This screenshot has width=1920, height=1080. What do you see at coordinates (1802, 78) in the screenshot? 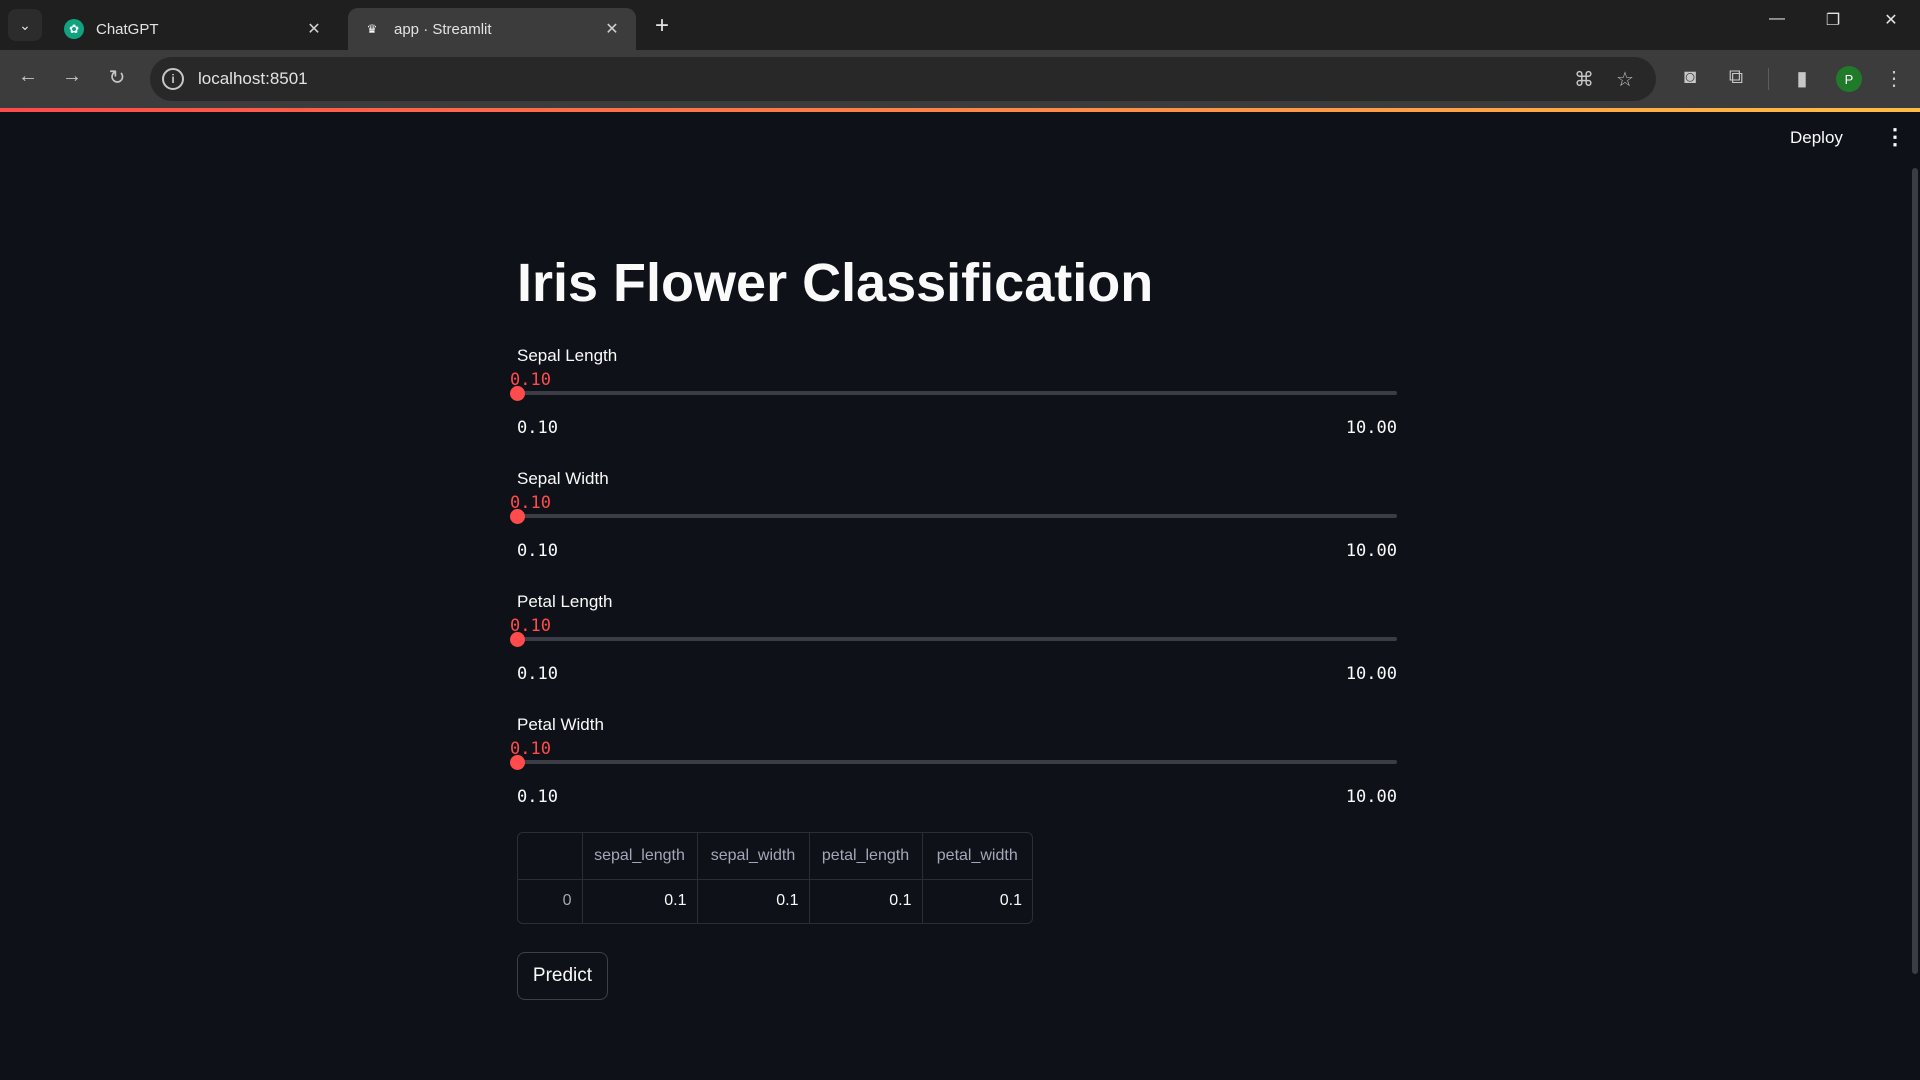
I see `side-panel-icon: ▮` at bounding box center [1802, 78].